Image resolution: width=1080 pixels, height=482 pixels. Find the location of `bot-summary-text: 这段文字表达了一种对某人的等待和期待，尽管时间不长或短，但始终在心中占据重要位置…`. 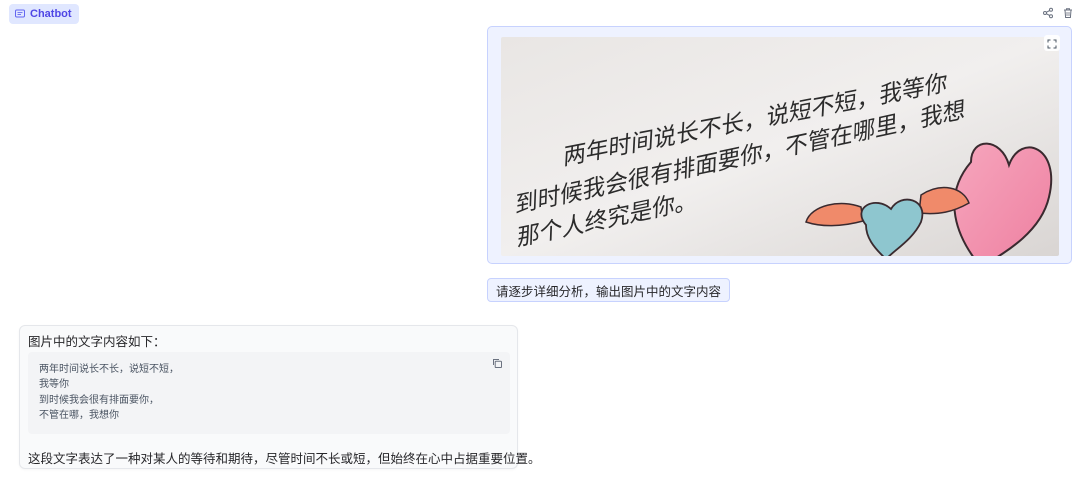

bot-summary-text: 这段文字表达了一种对某人的等待和期待，尽管时间不长或短，但始终在心中占据重要位置… is located at coordinates (284, 458).